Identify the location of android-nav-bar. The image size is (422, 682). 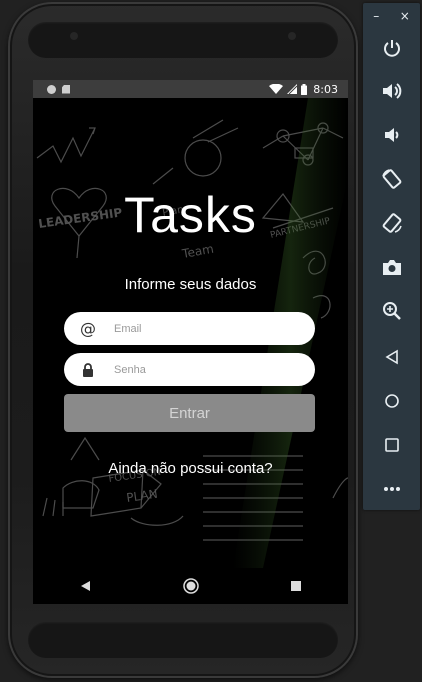
(190, 586).